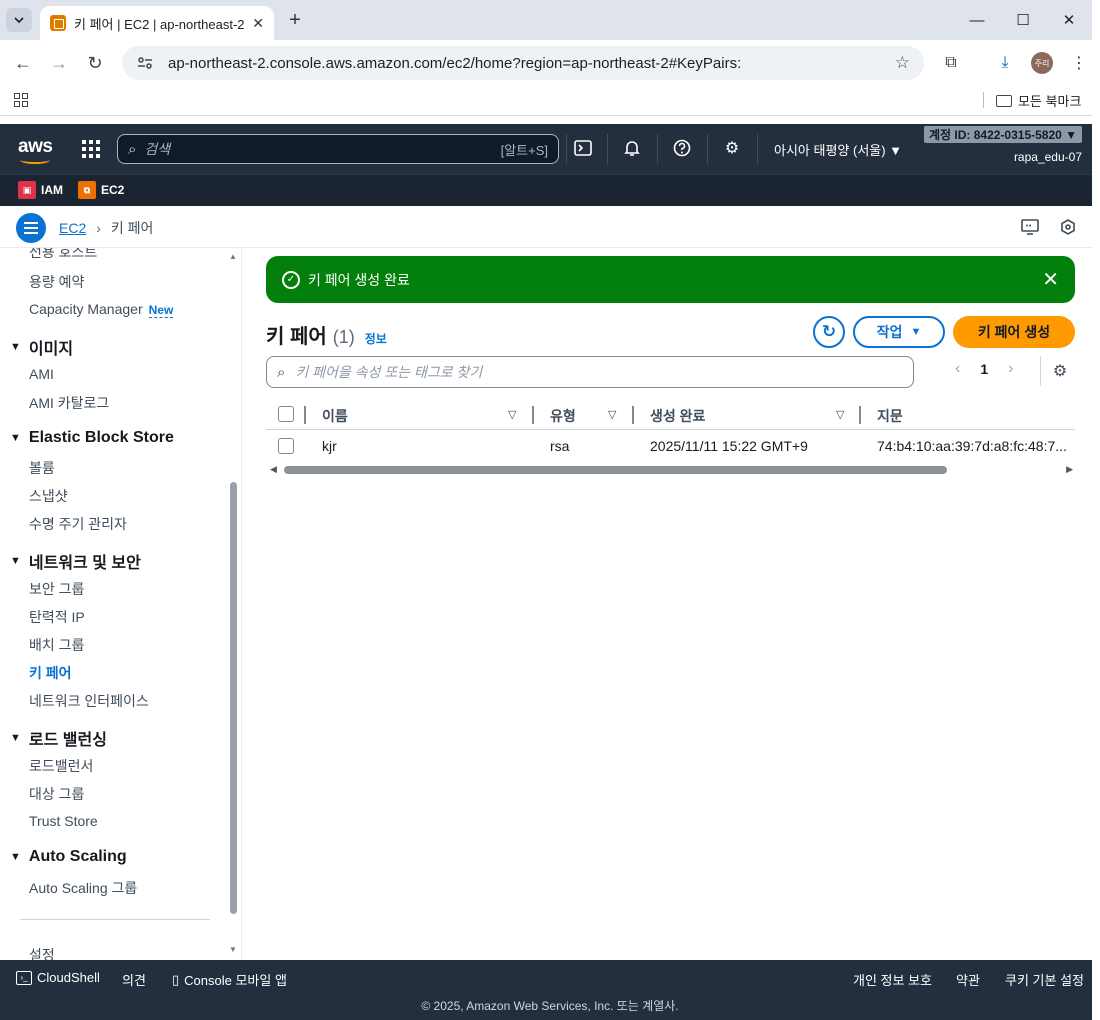  What do you see at coordinates (40, 190) in the screenshot?
I see `favorite-iam: ▣ IAM` at bounding box center [40, 190].